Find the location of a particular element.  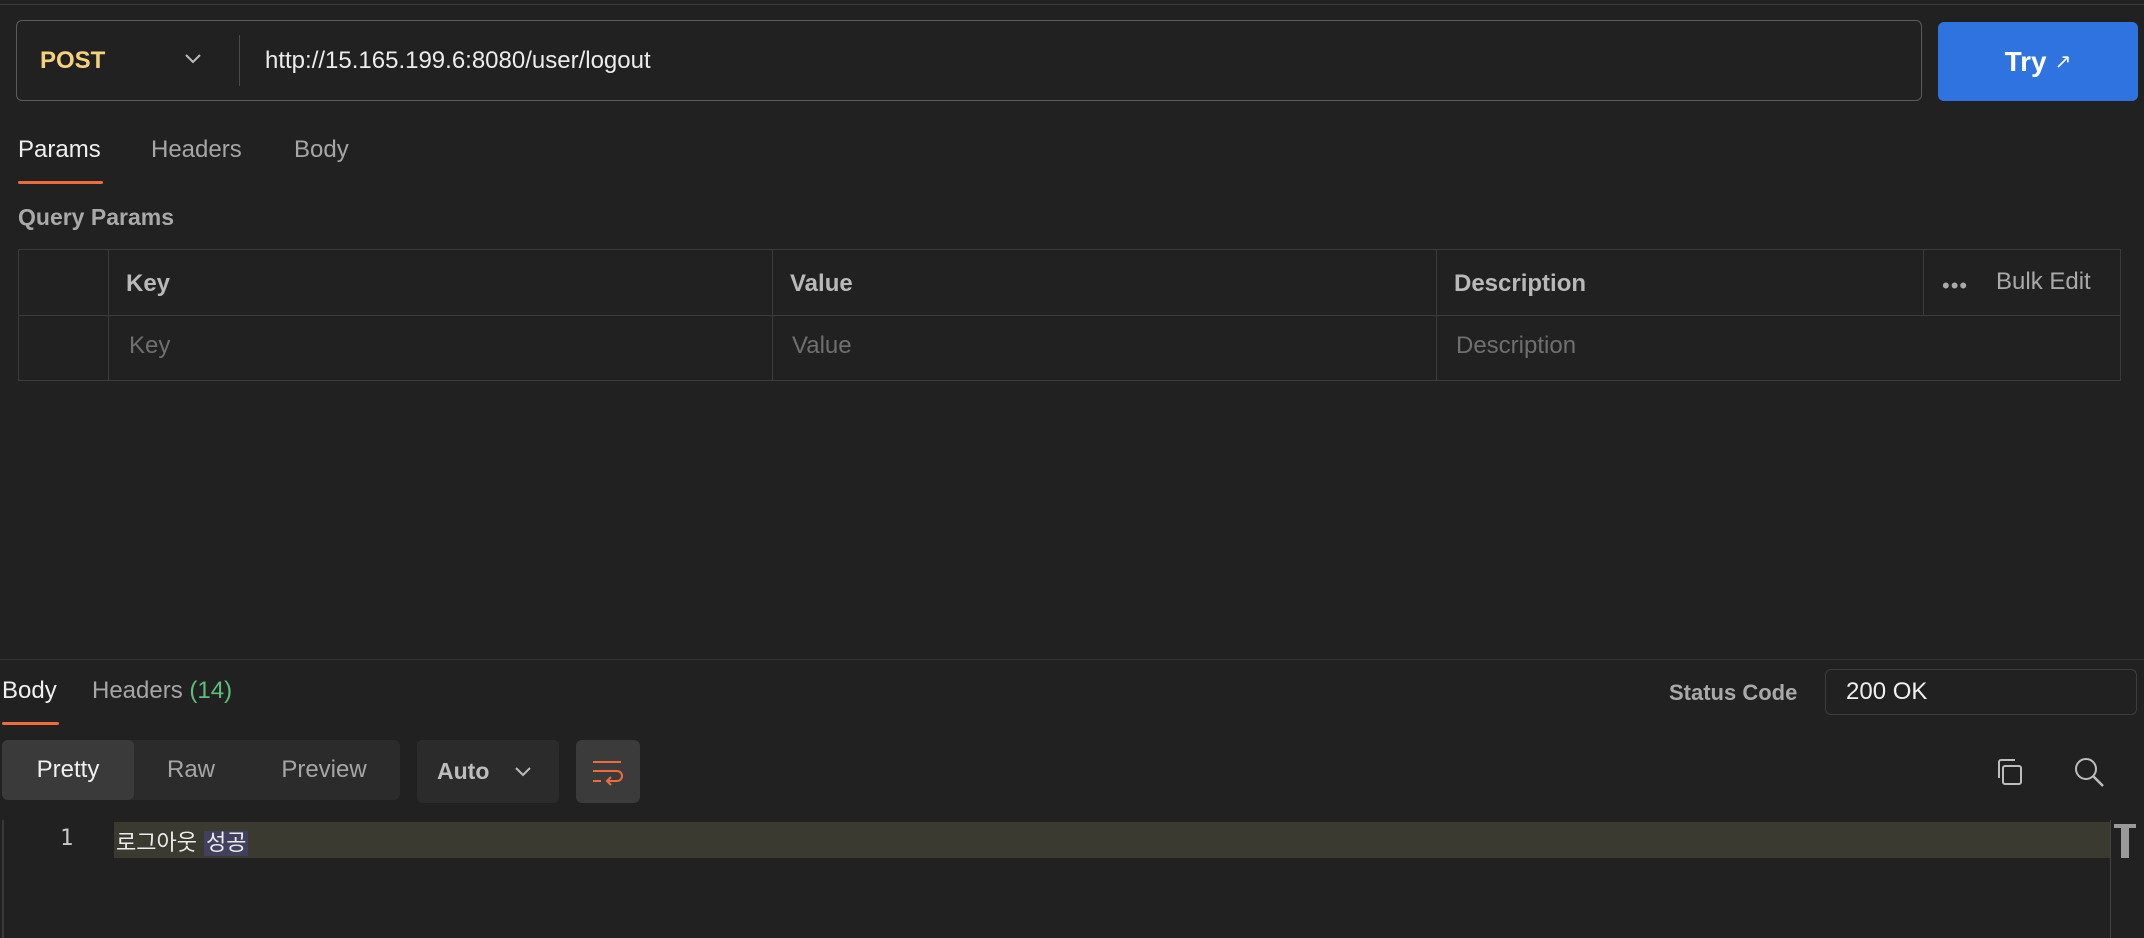

tab-response-body: Body is located at coordinates (29, 691).